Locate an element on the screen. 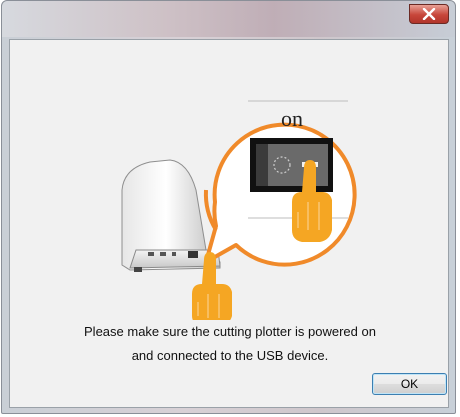 This screenshot has height=417, width=460. callout-label: on is located at coordinates (292, 118).